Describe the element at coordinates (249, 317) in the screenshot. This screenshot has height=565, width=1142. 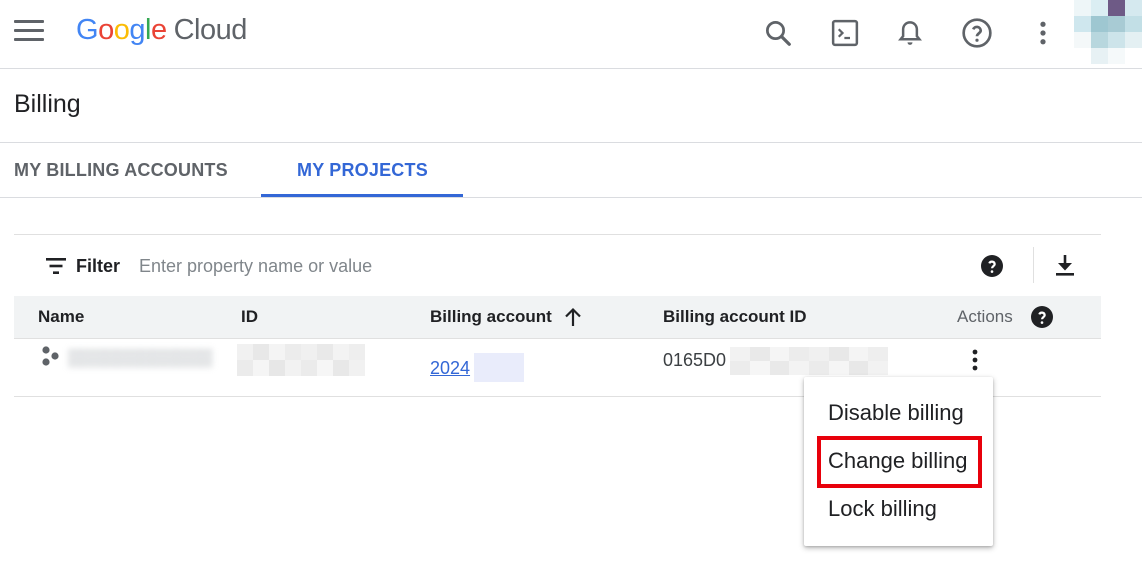
I see `column-header-id: ID` at that location.